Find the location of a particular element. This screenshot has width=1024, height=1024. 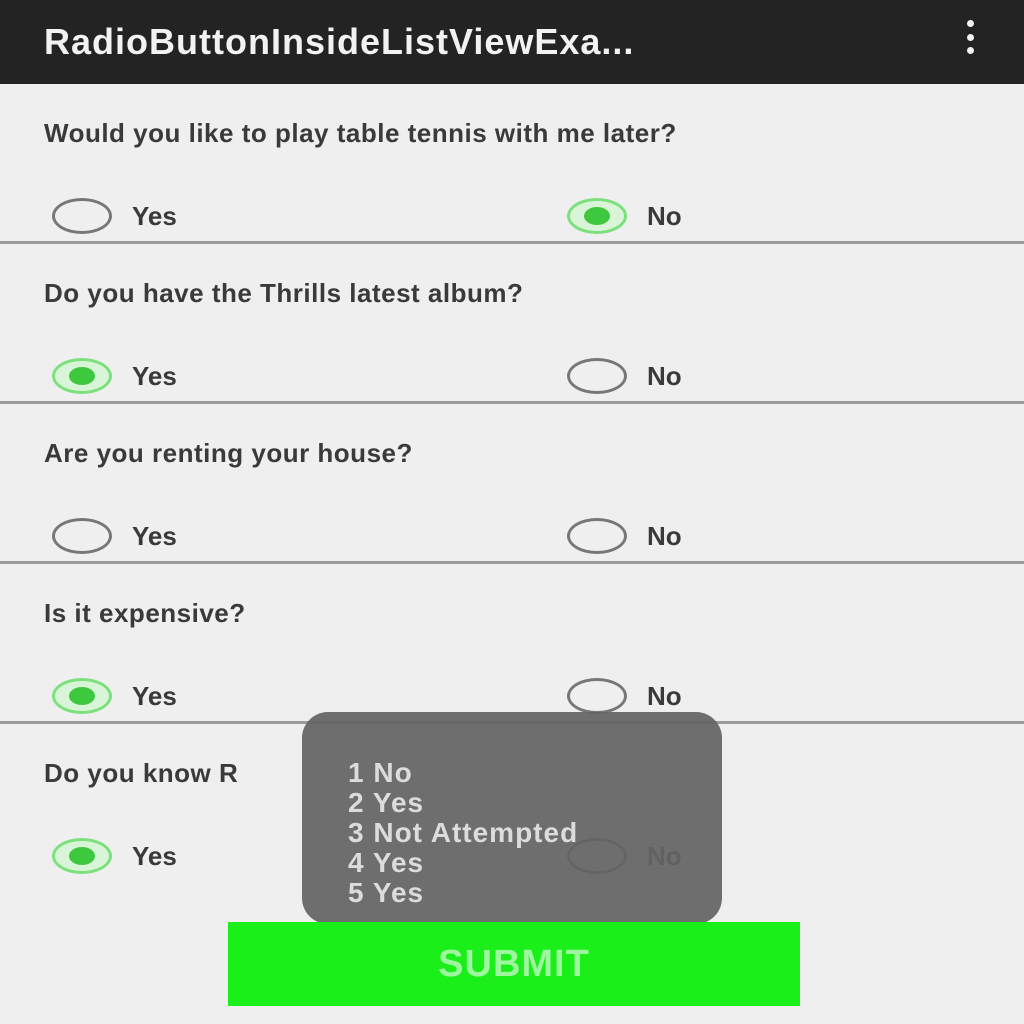

question-text: Are you renting your house? is located at coordinates (228, 453).